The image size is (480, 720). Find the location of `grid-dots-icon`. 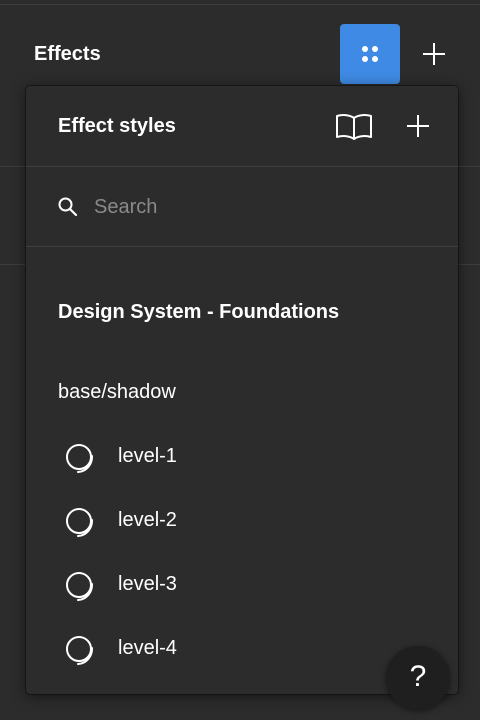

grid-dots-icon is located at coordinates (370, 54).